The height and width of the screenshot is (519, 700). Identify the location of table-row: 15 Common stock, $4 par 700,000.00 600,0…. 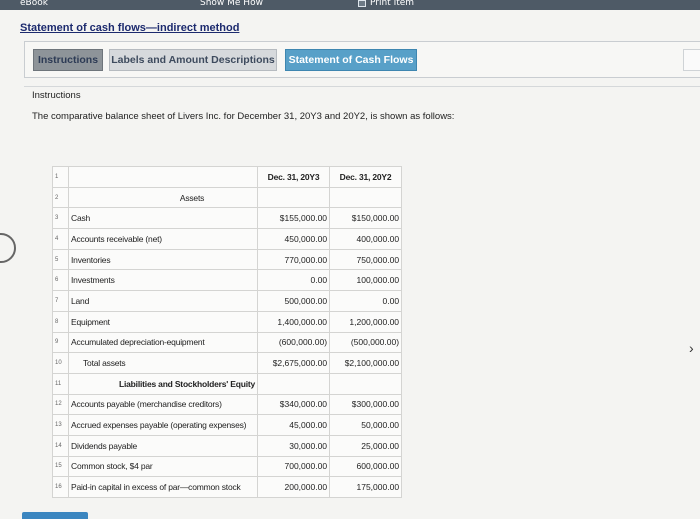
(227, 466).